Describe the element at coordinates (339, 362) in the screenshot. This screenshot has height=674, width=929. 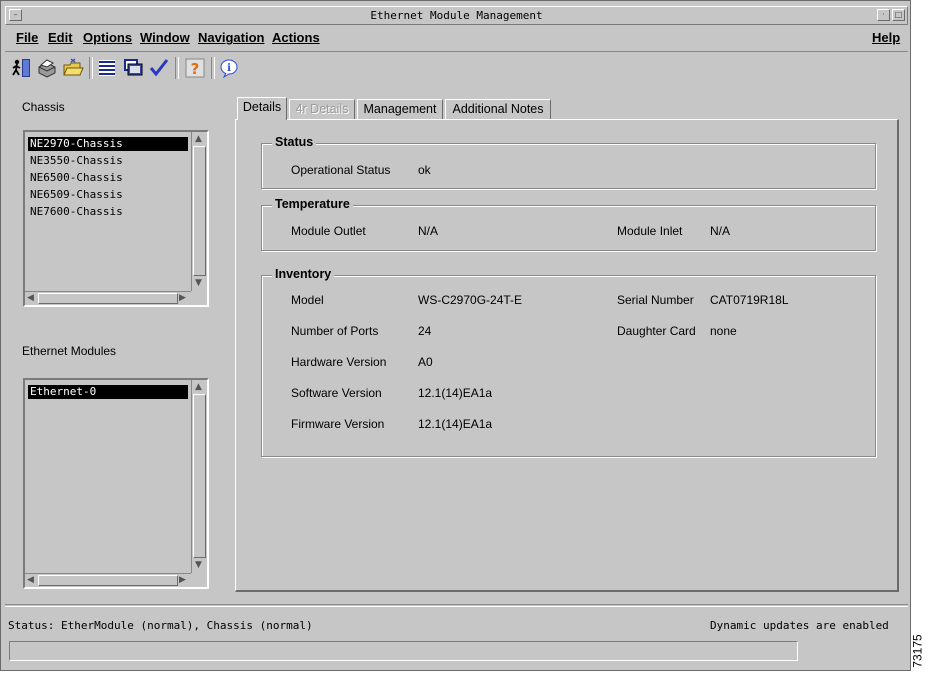
I see `hardware-version-label: Hardware Version` at that location.